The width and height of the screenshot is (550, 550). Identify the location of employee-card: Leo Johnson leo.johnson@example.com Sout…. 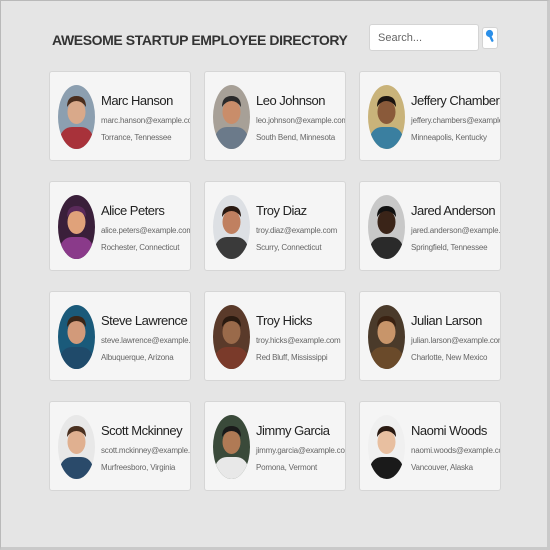
(275, 116).